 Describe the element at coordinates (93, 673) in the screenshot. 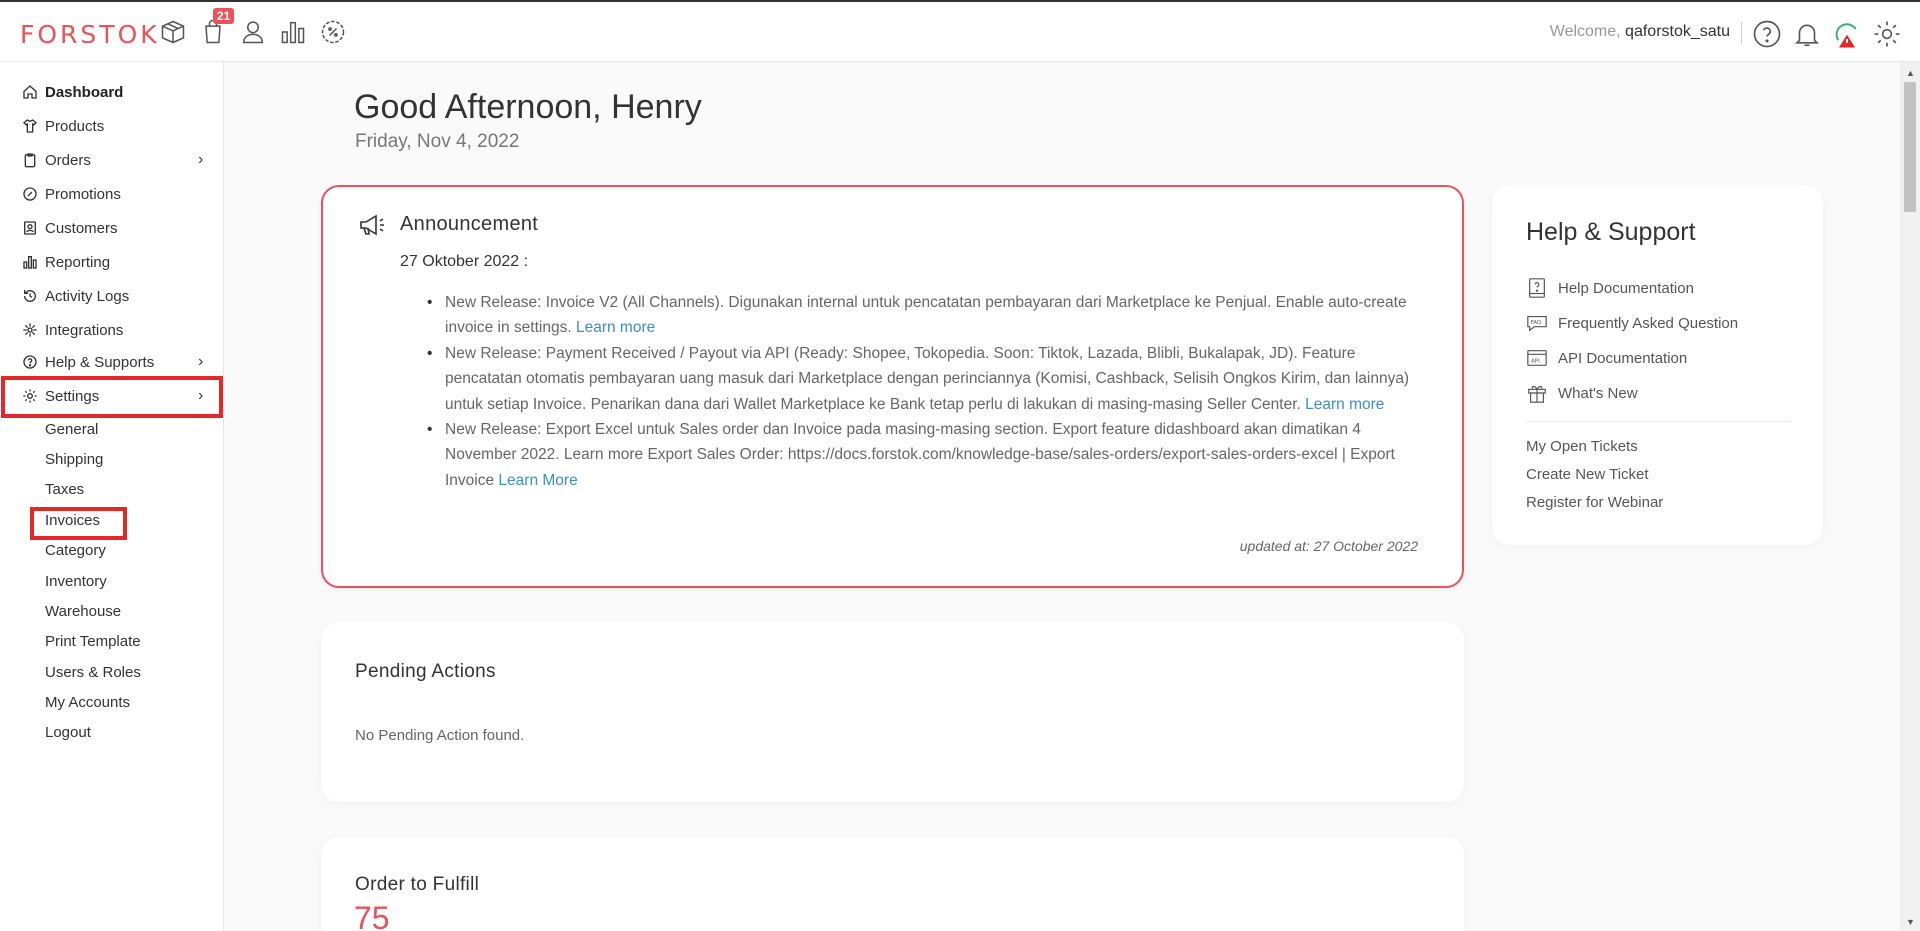

I see `settings-sub-users-roles: Users & Roles` at that location.